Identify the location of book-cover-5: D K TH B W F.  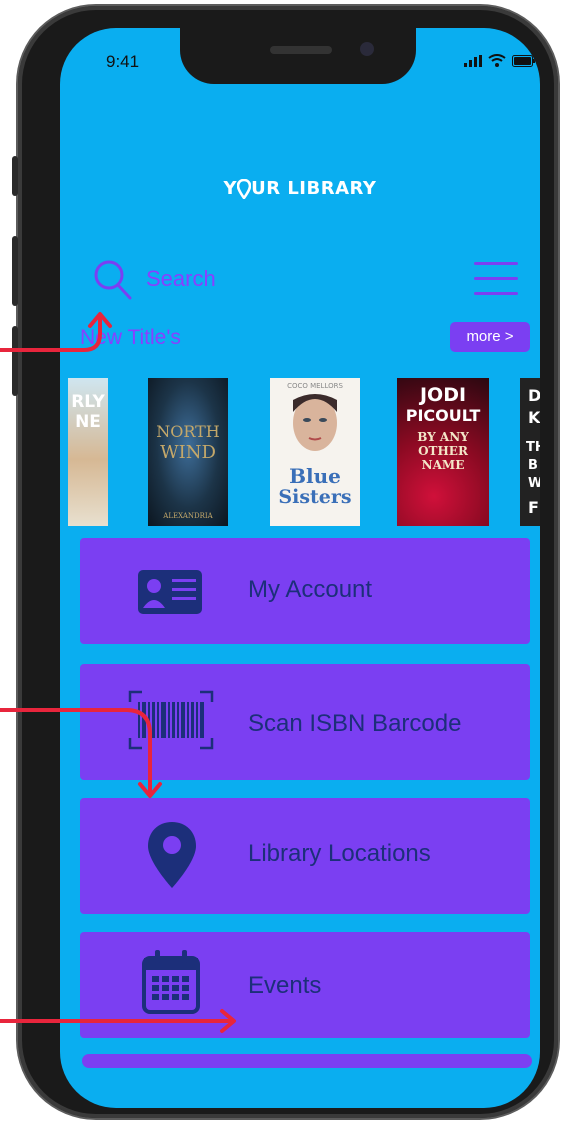
(530, 452).